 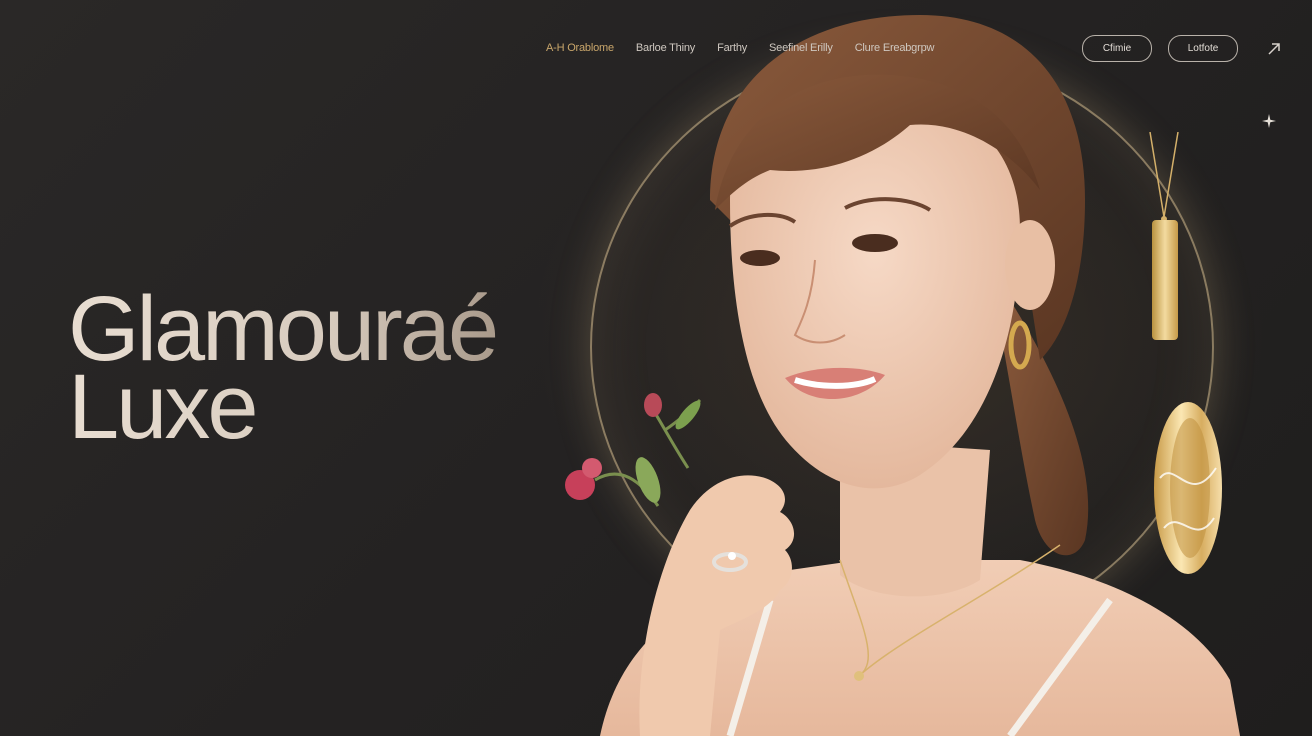 I want to click on header-button-cfimie: Cfimie, so click(x=1117, y=48).